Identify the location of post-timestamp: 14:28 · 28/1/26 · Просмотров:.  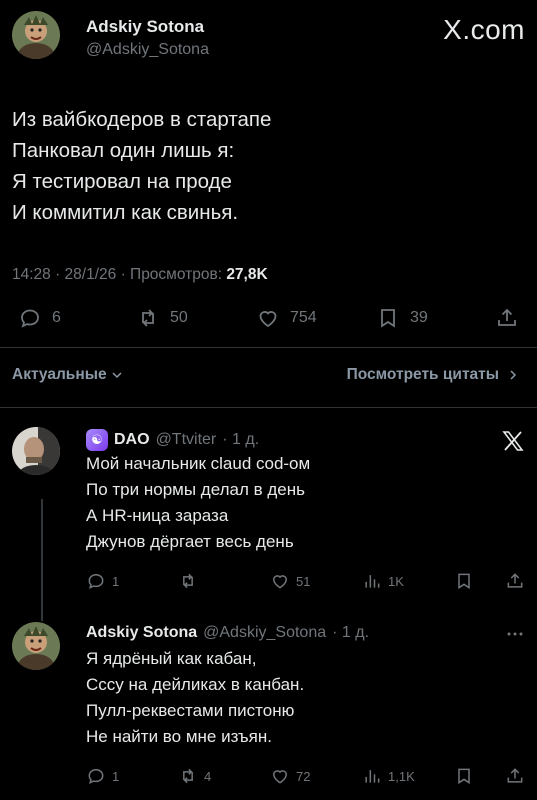
(119, 274).